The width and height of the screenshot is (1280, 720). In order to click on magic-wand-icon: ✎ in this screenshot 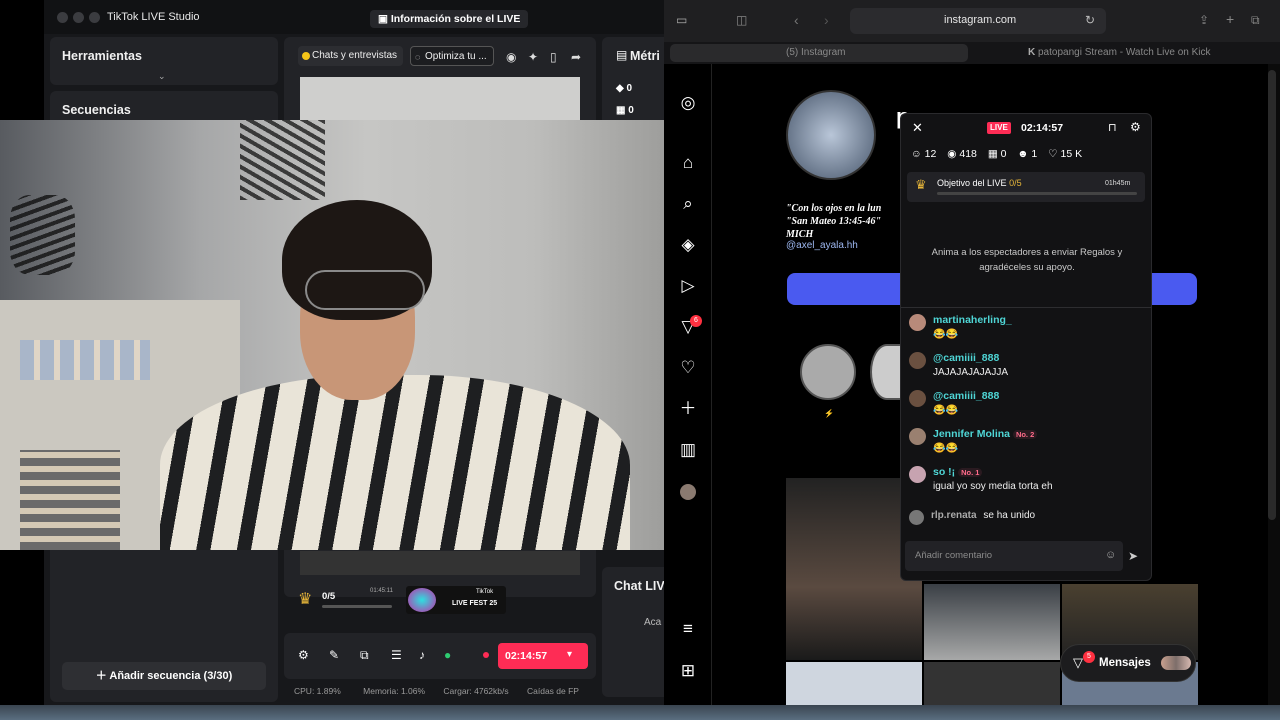, I will do `click(334, 655)`.